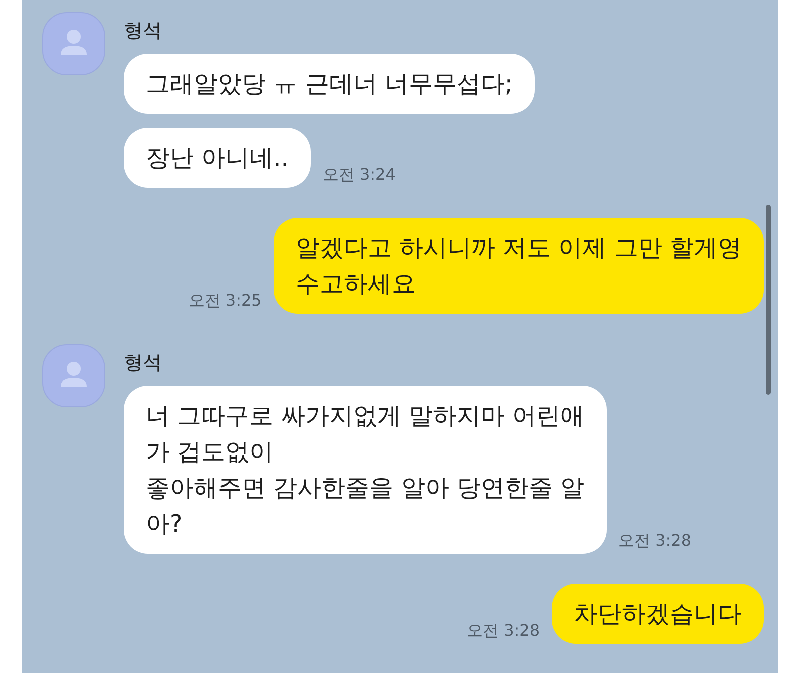  Describe the element at coordinates (329, 84) in the screenshot. I see `message-bubble: 그래알았당 ㅠ 근데너 너무무섭다;` at that location.